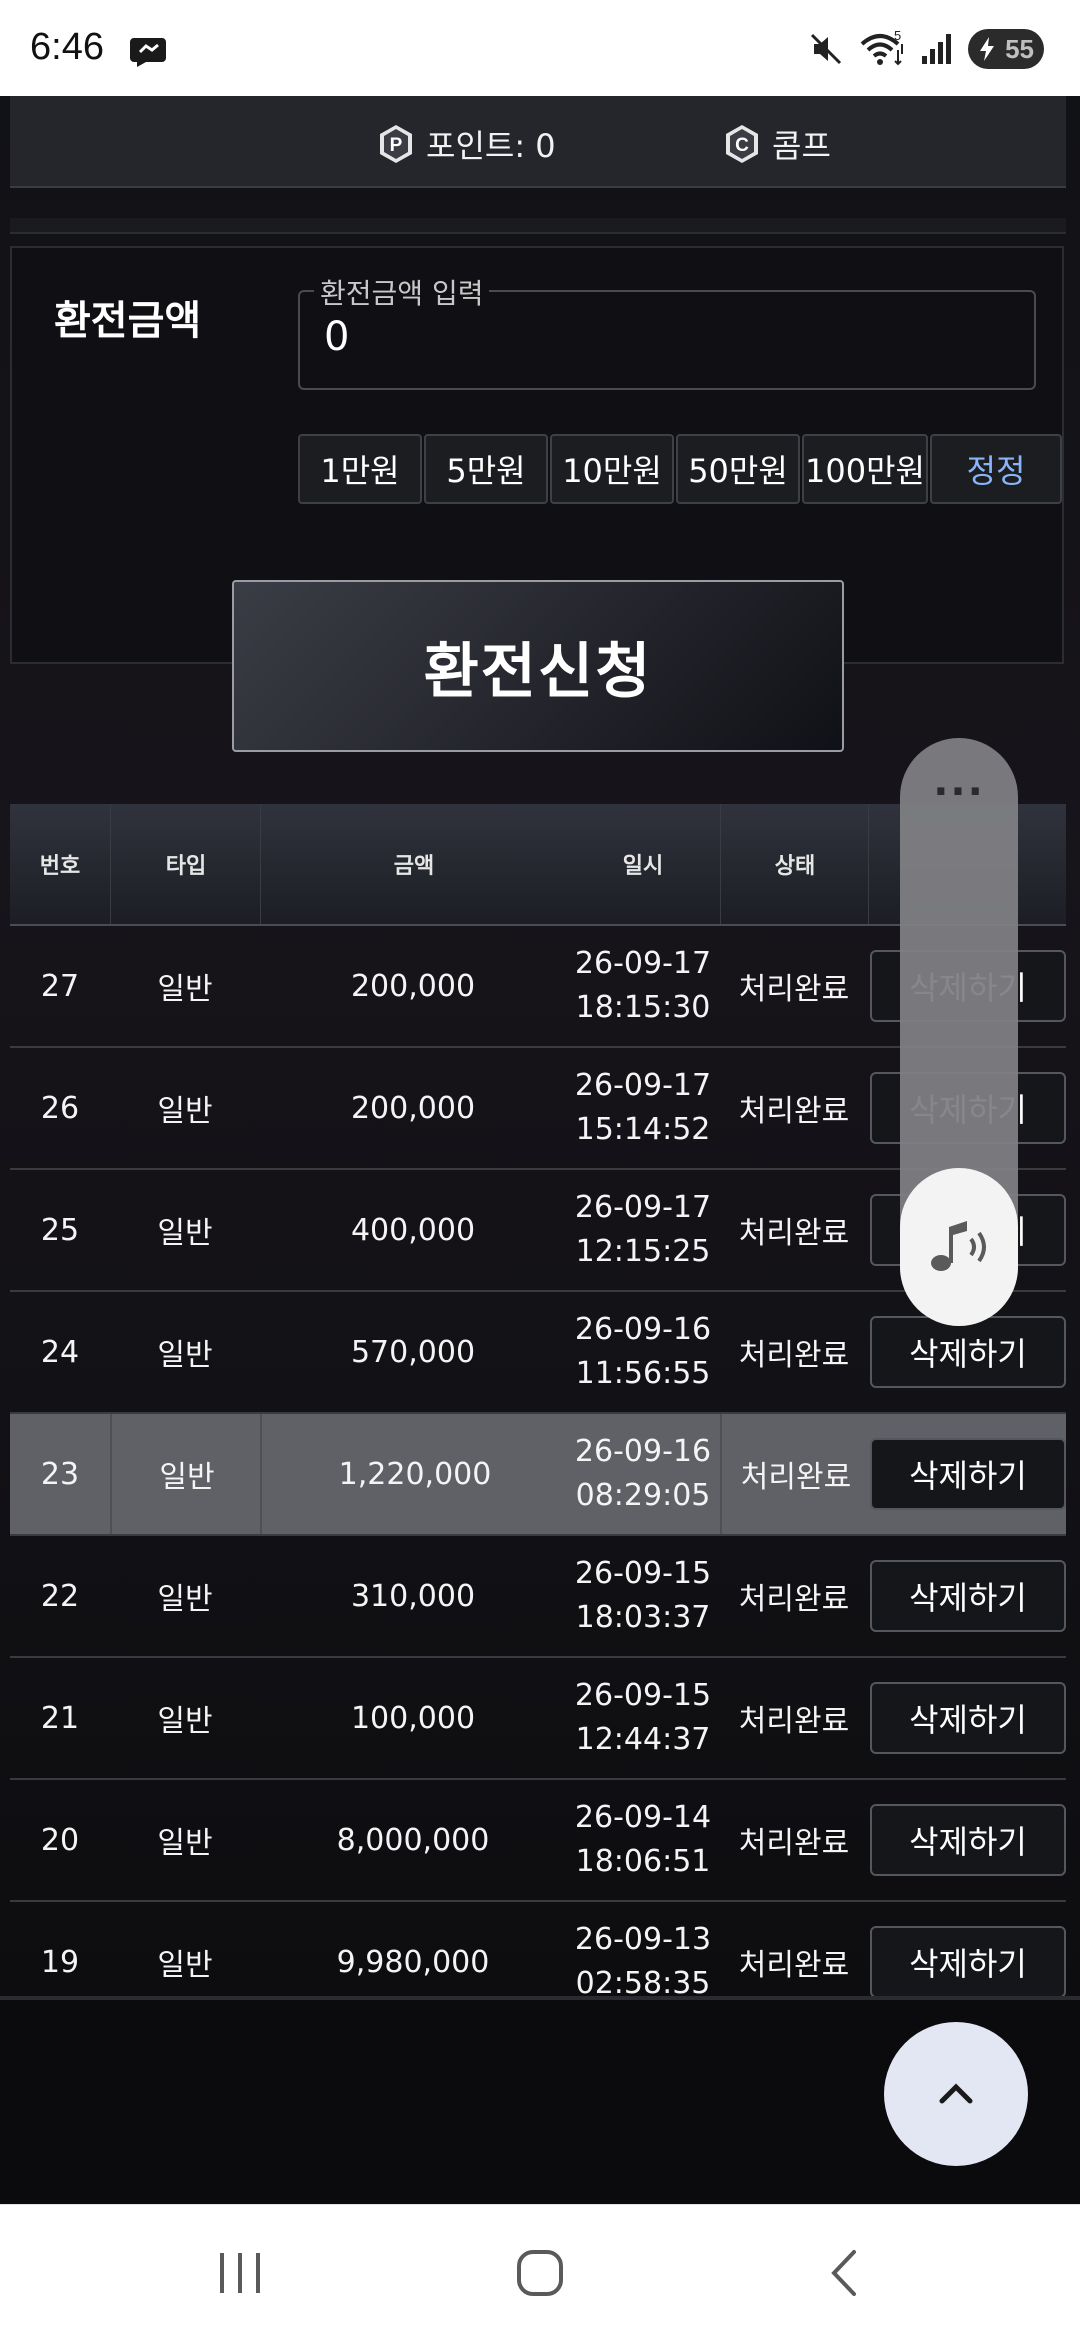  Describe the element at coordinates (60, 1352) in the screenshot. I see `cell-number: 24` at that location.